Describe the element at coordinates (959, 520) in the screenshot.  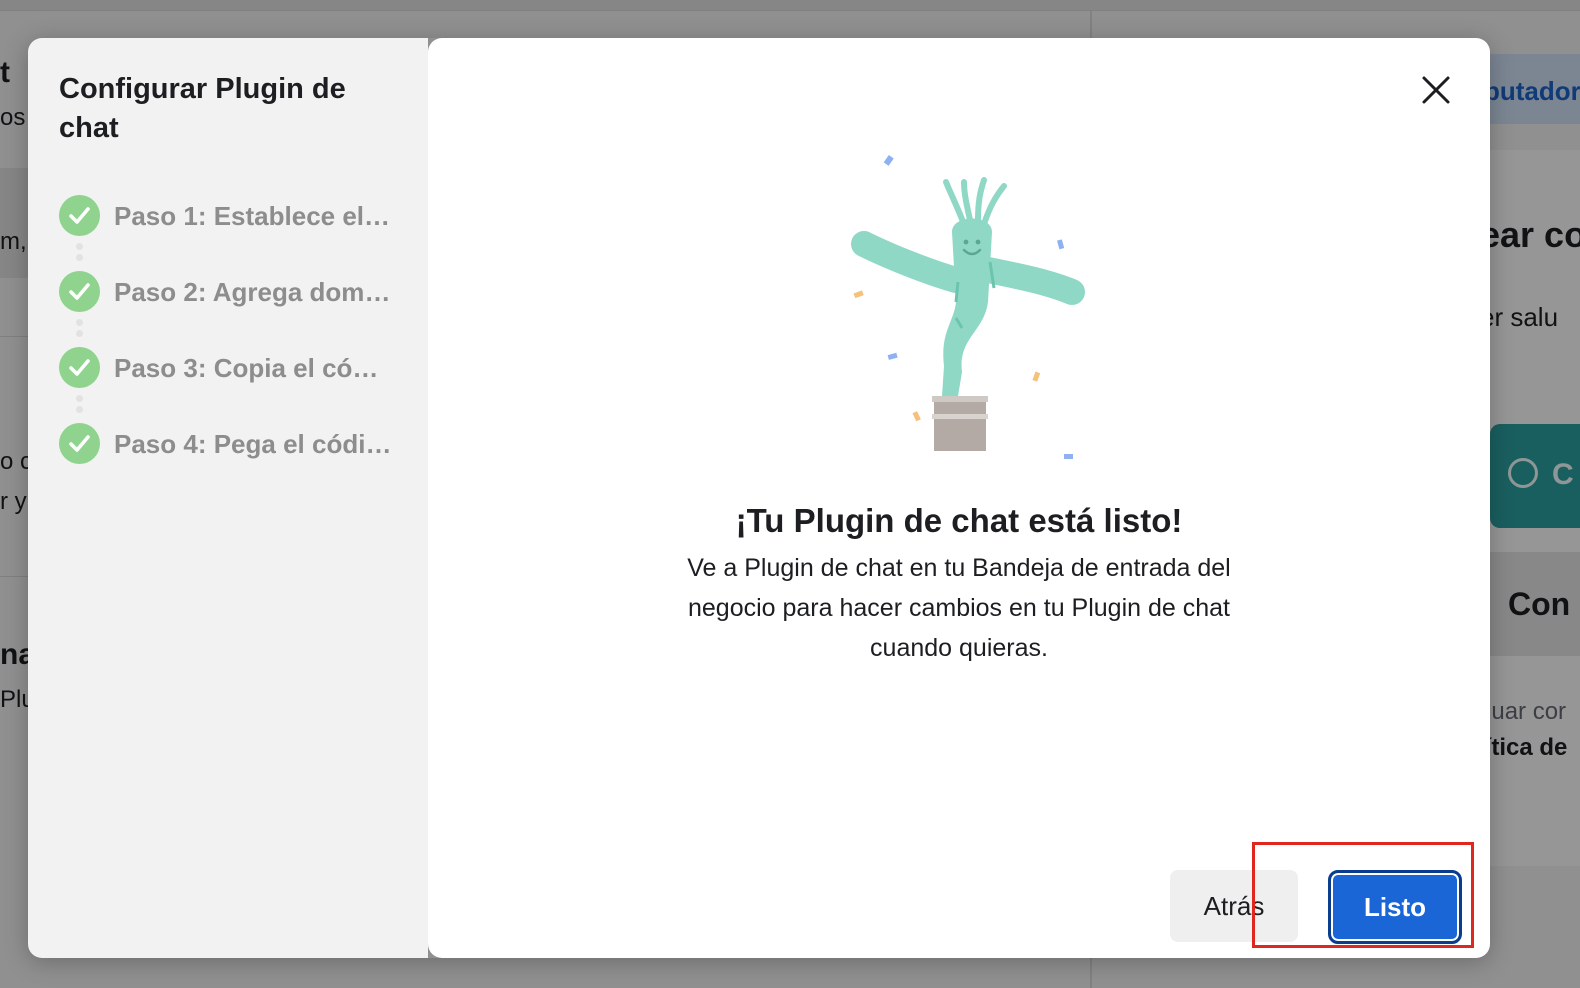
I see `success-title: ¡Tu Plugin de chat está listo!` at that location.